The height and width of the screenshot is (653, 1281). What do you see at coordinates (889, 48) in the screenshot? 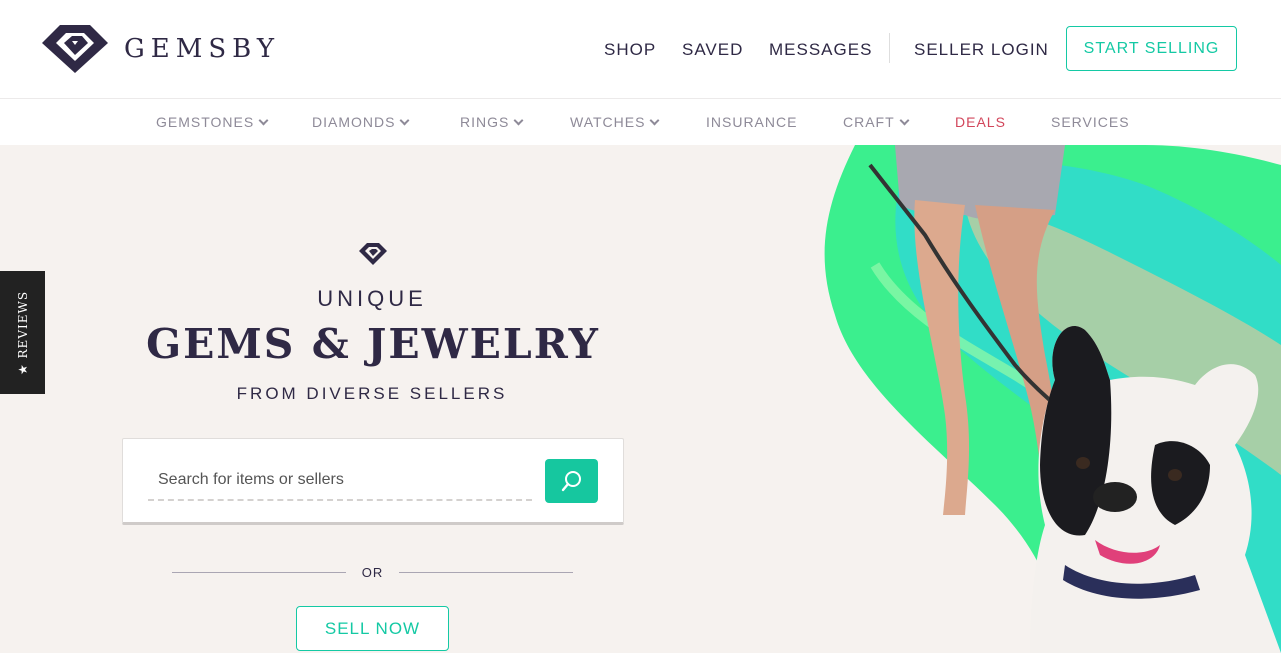
I see `nav-divider` at bounding box center [889, 48].